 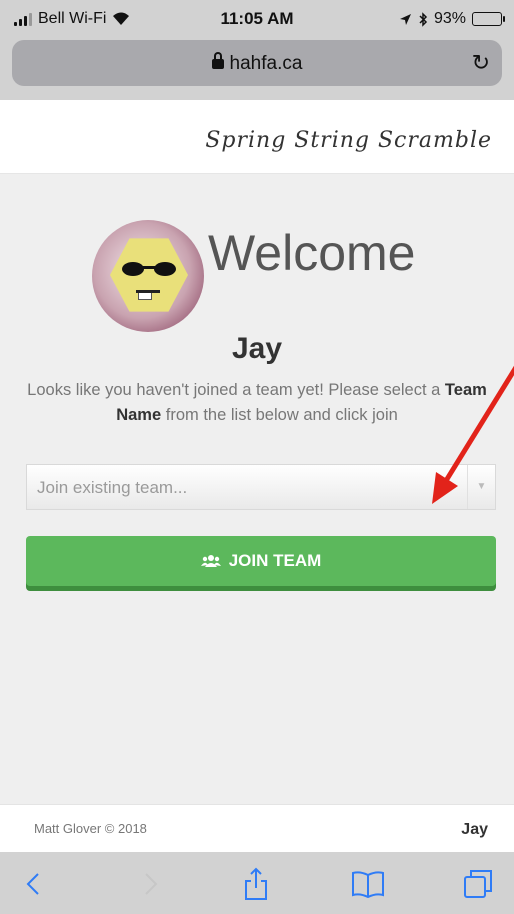 I want to click on join-team-button: JOIN TEAM, so click(x=261, y=561).